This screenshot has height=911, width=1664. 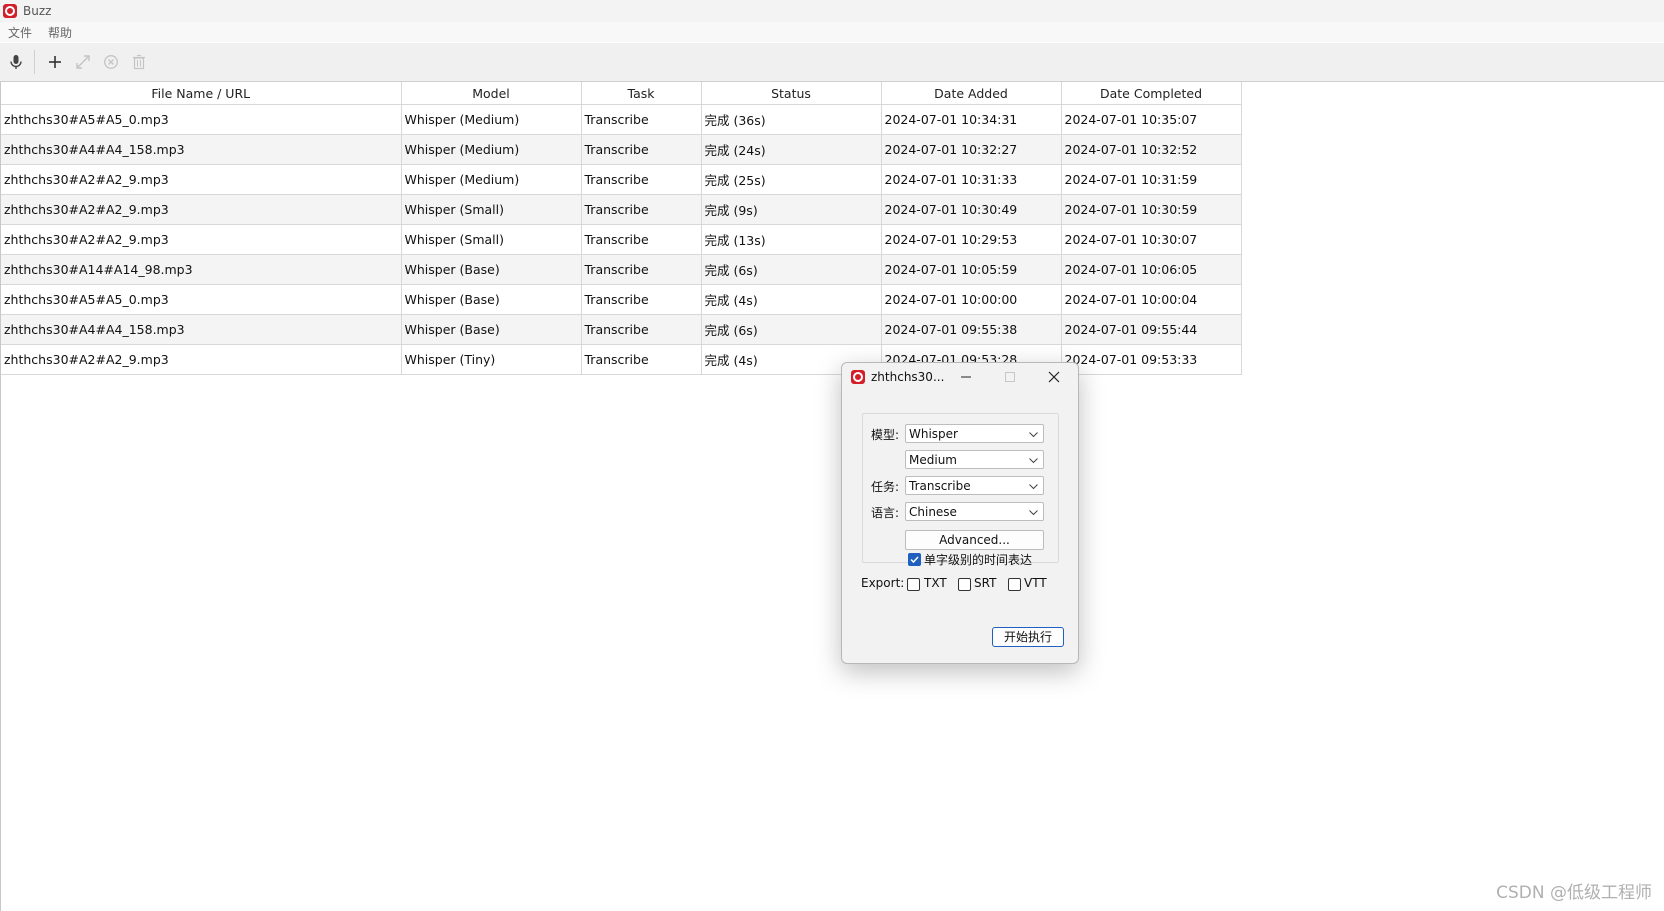 What do you see at coordinates (491, 359) in the screenshot?
I see `cell-model: Whisper (Tiny)` at bounding box center [491, 359].